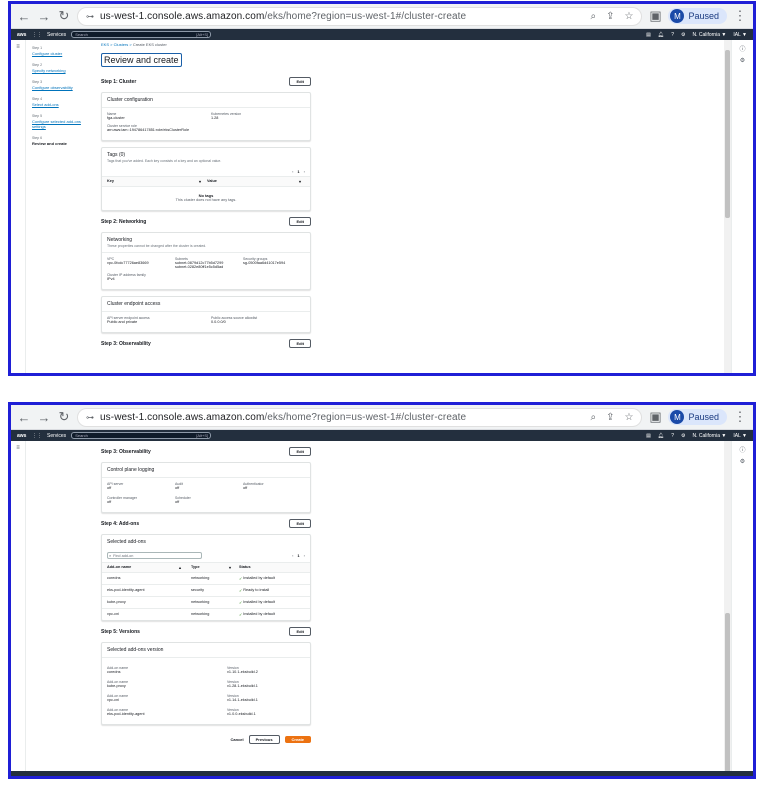  I want to click on step-link: Specify networking, so click(49, 70).